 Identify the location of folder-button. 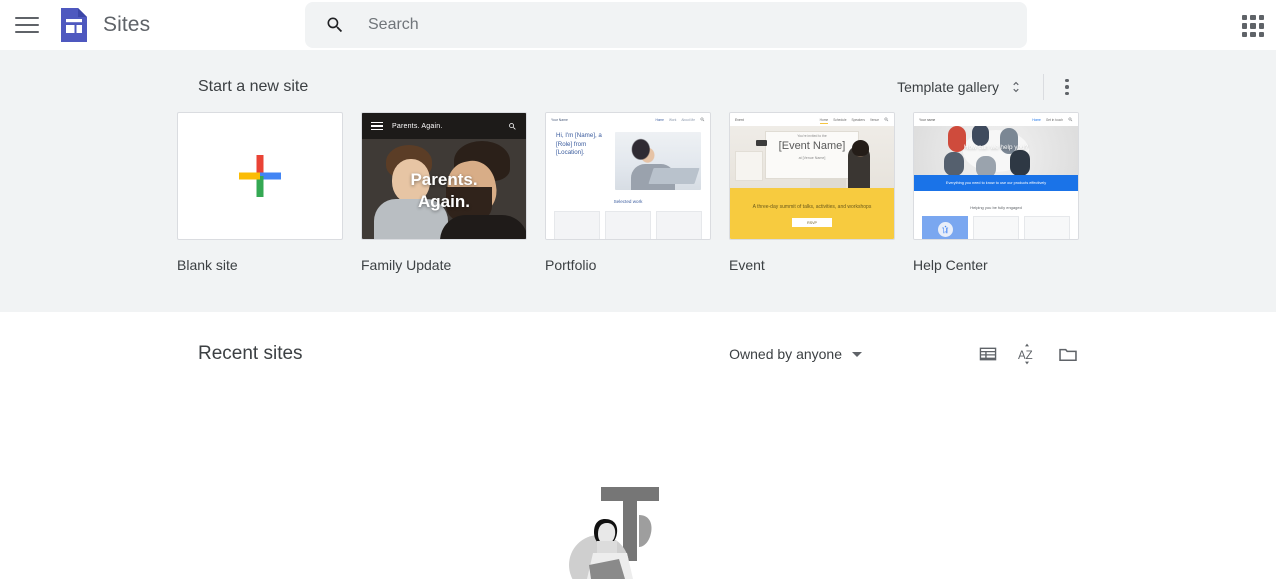
(1068, 354).